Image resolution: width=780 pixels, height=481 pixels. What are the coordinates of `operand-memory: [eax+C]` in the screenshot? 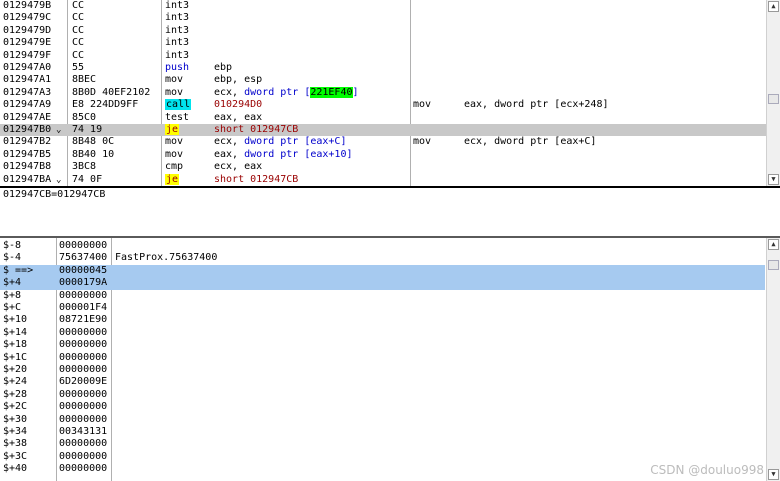 It's located at (322, 142).